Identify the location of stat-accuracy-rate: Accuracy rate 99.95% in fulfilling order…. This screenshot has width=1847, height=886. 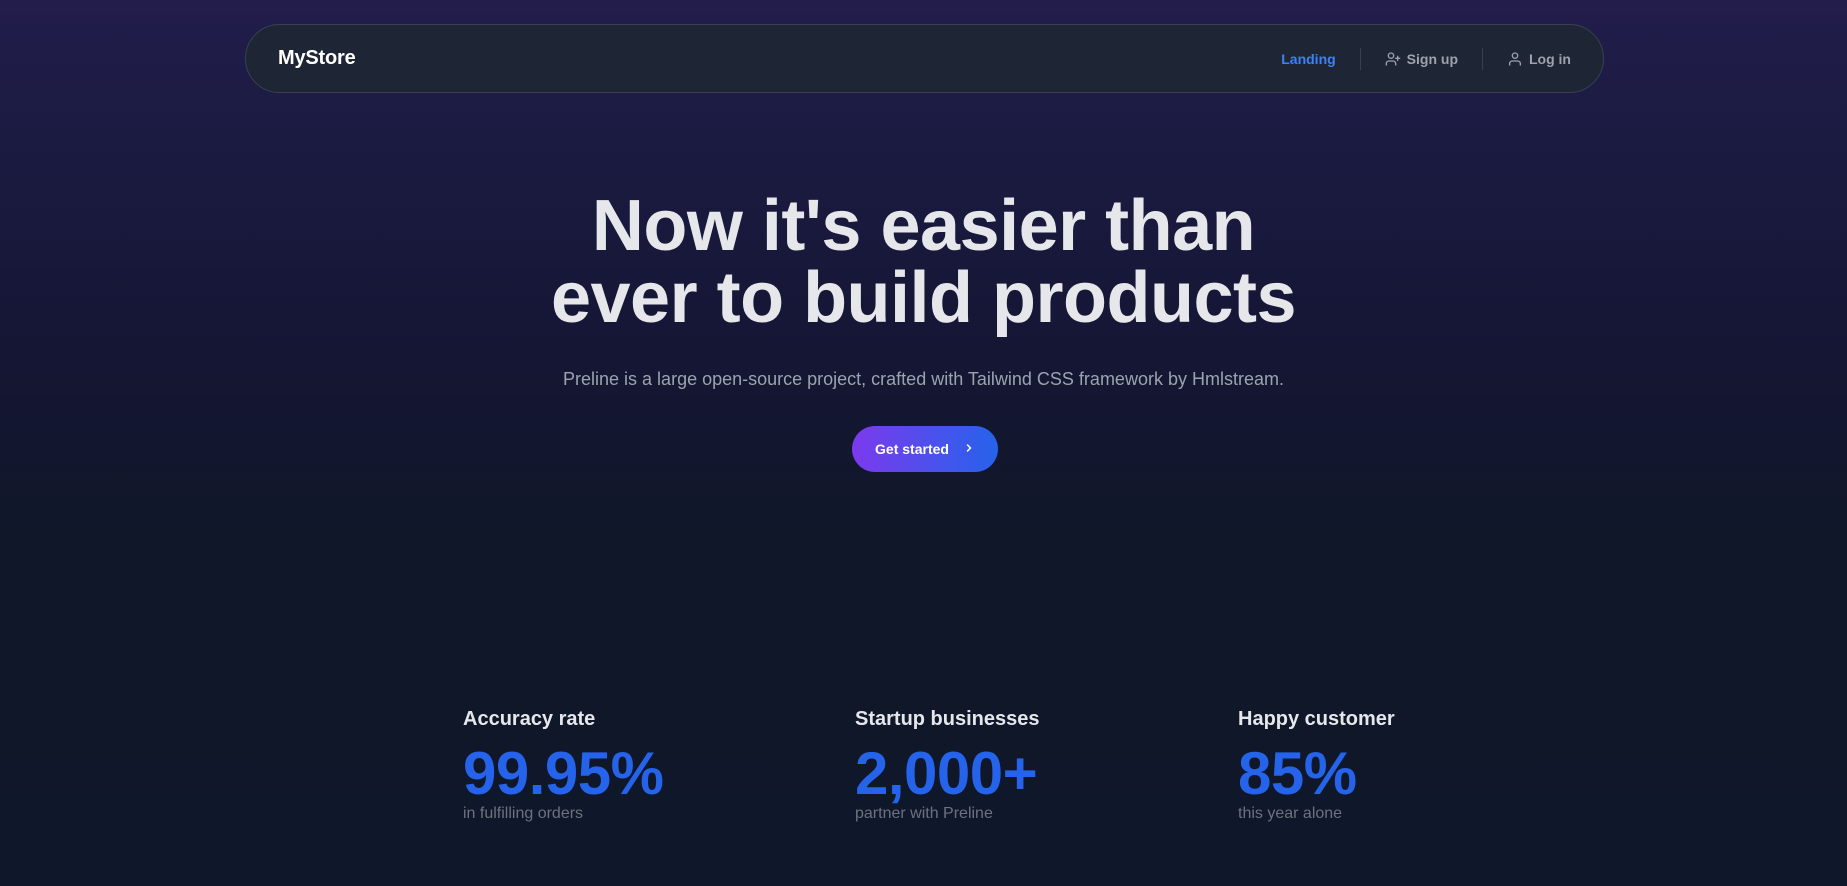
(563, 765).